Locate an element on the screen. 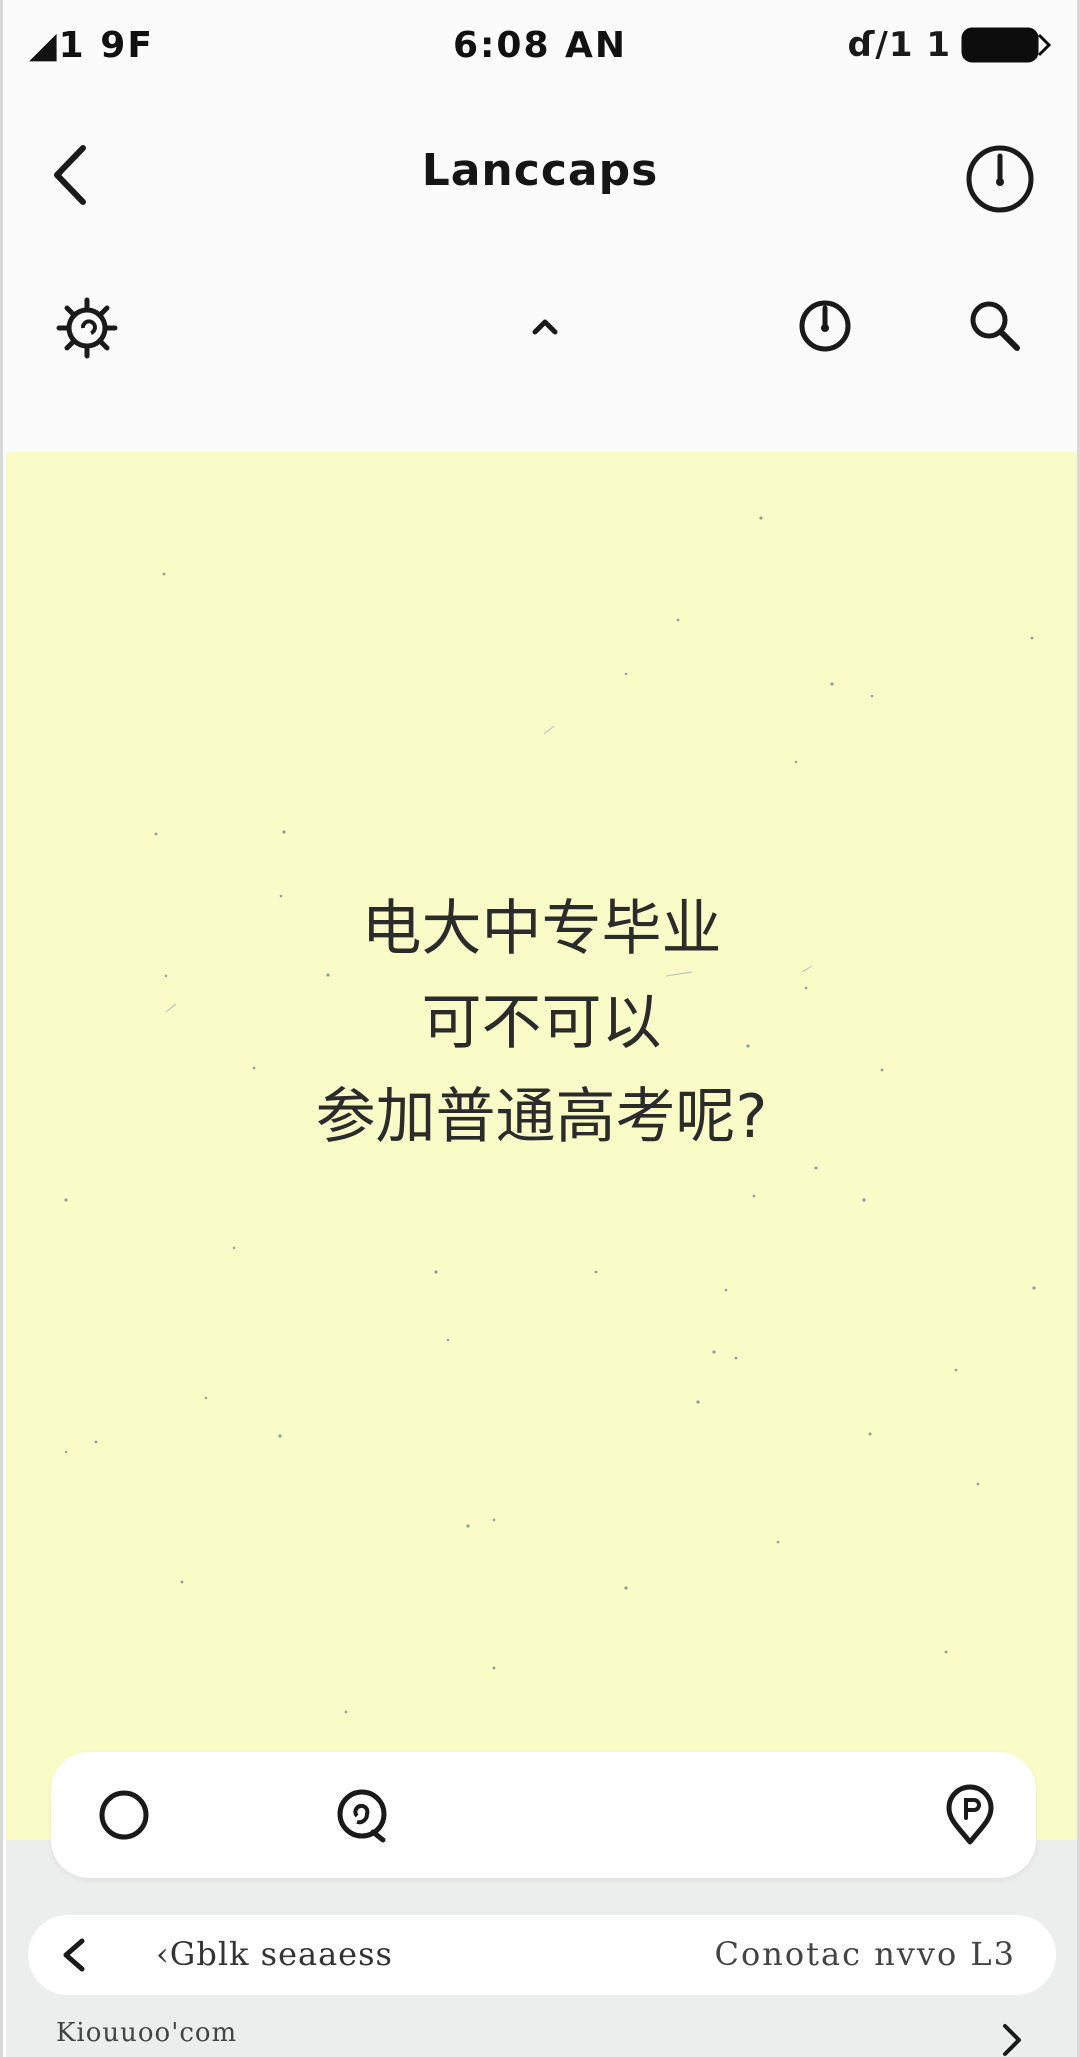  search-icon is located at coordinates (995, 326).